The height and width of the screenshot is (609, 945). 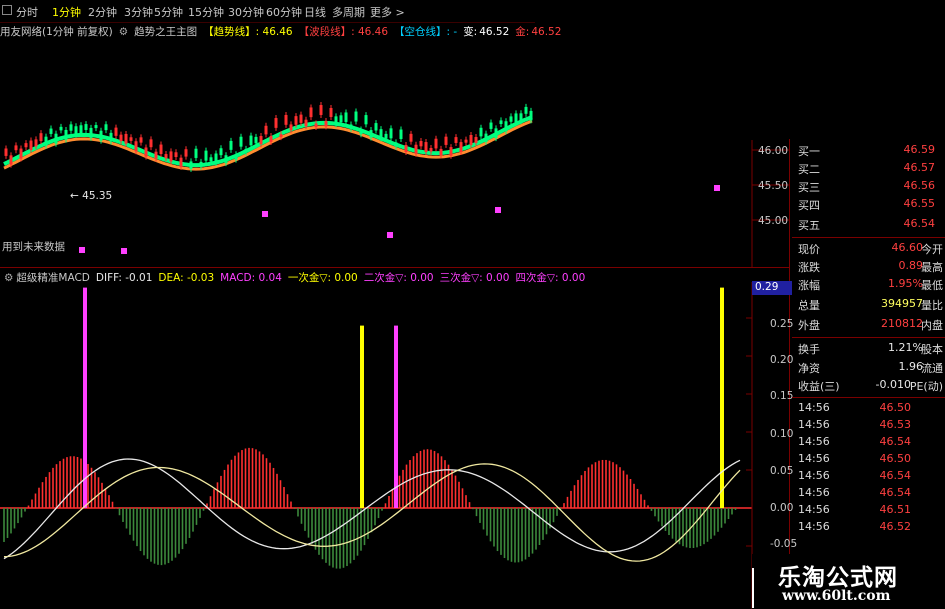 I want to click on macd-axis-label: 0.05, so click(x=782, y=471).